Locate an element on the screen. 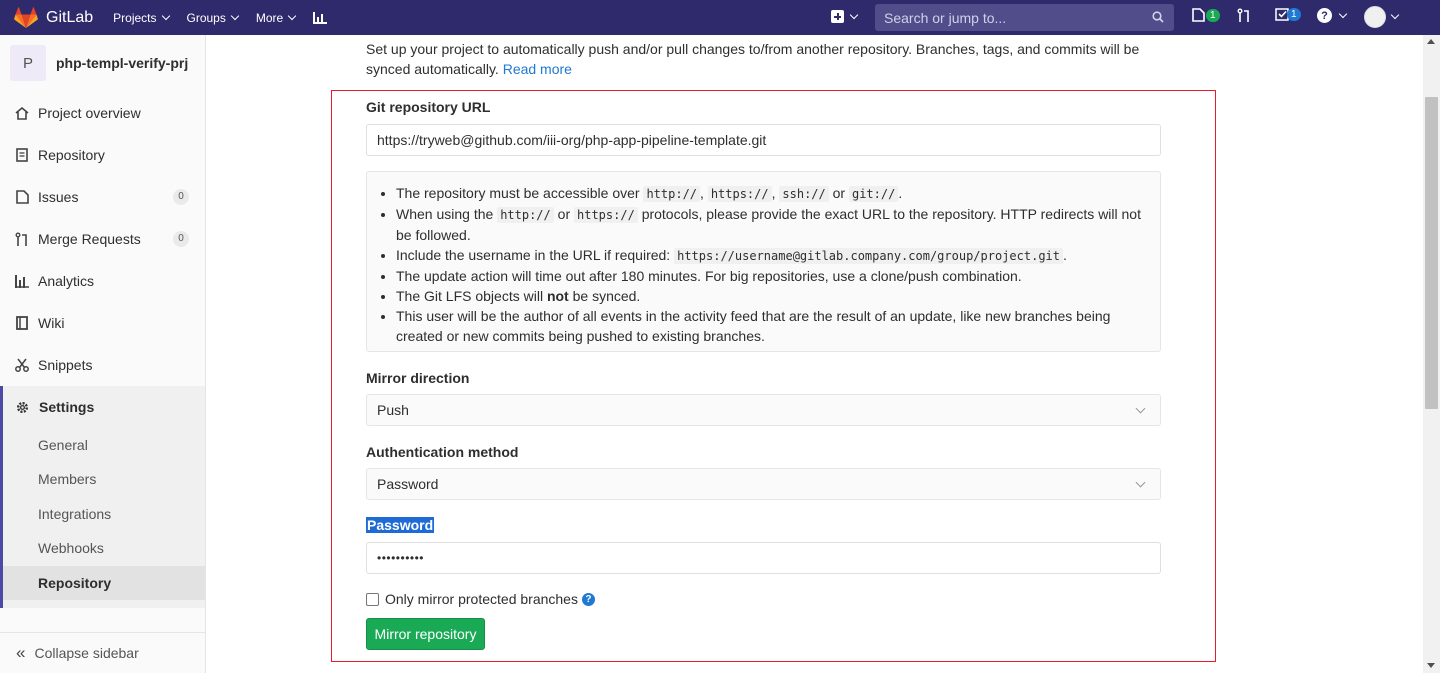 The height and width of the screenshot is (673, 1440). help-icon: ? is located at coordinates (1324, 15).